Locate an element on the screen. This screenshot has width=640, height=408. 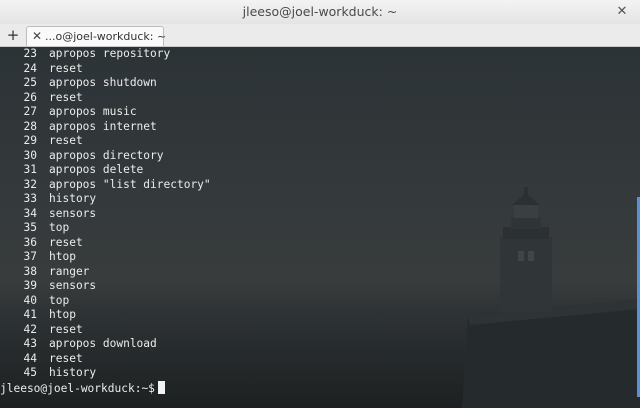
history-number: 40 is located at coordinates (30, 300).